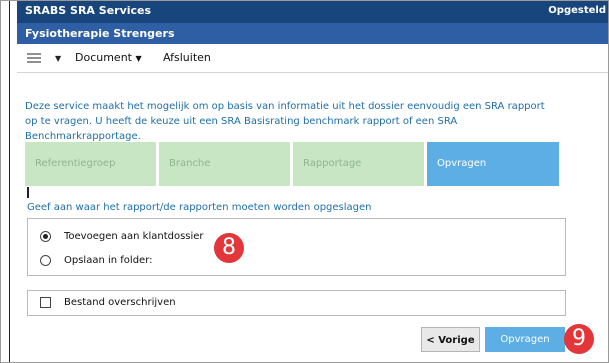 The height and width of the screenshot is (363, 609). Describe the element at coordinates (34, 58) in the screenshot. I see `hamburger-menu-icon` at that location.